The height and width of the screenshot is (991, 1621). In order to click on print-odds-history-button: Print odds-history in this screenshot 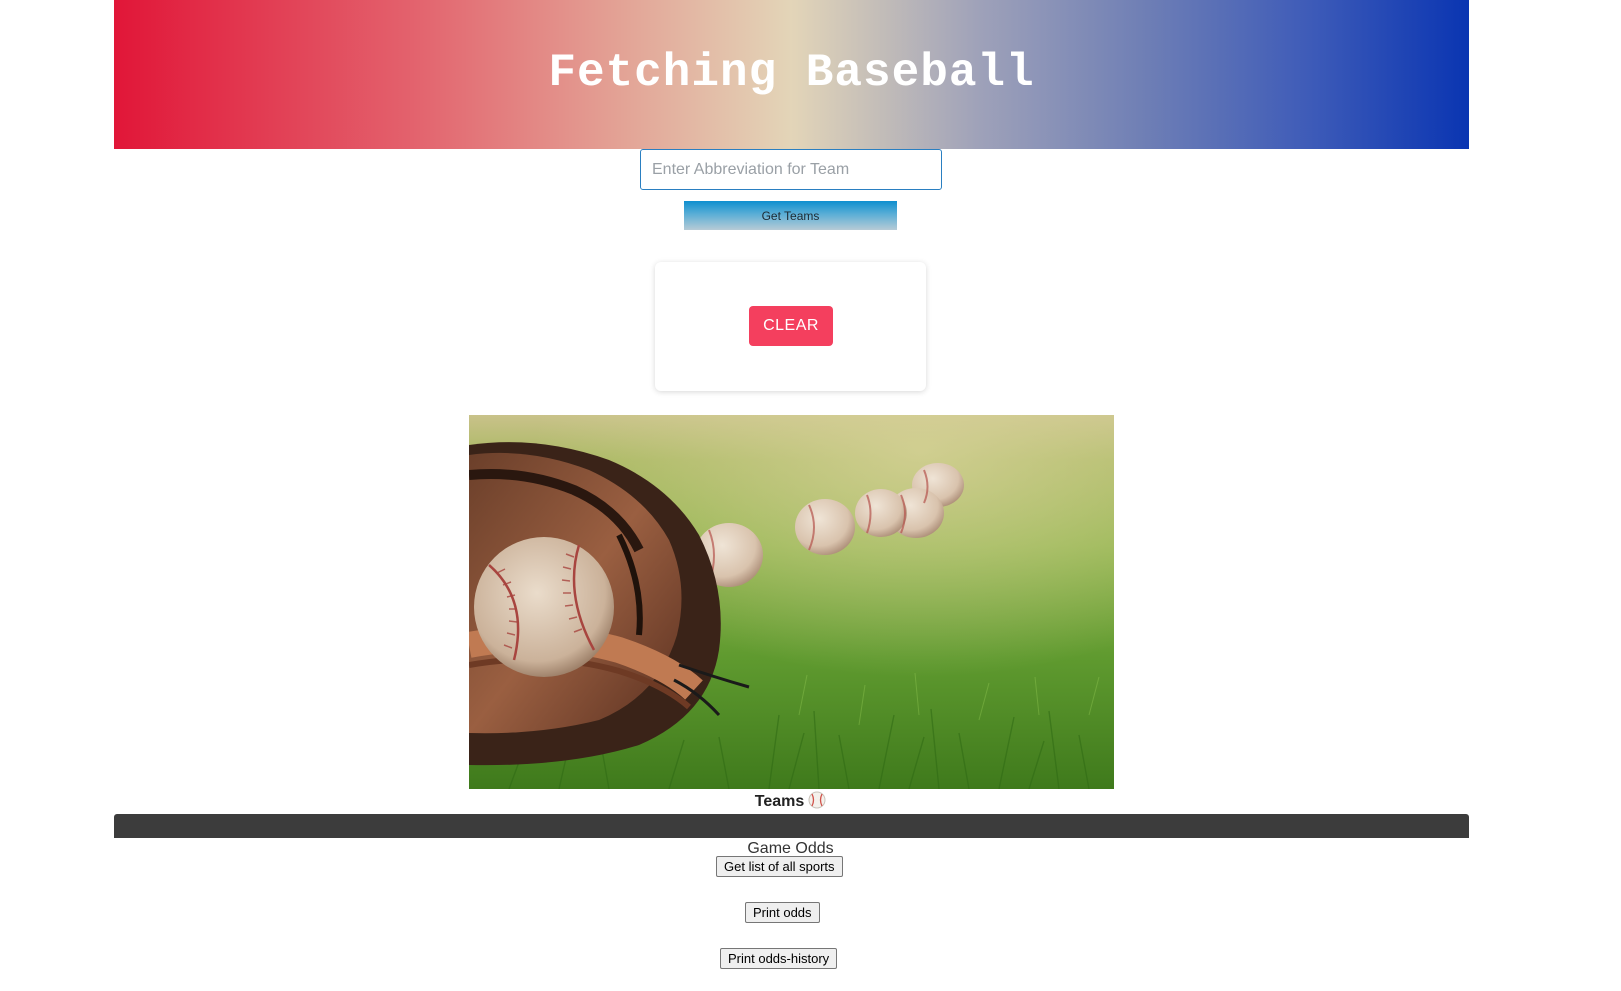, I will do `click(779, 958)`.